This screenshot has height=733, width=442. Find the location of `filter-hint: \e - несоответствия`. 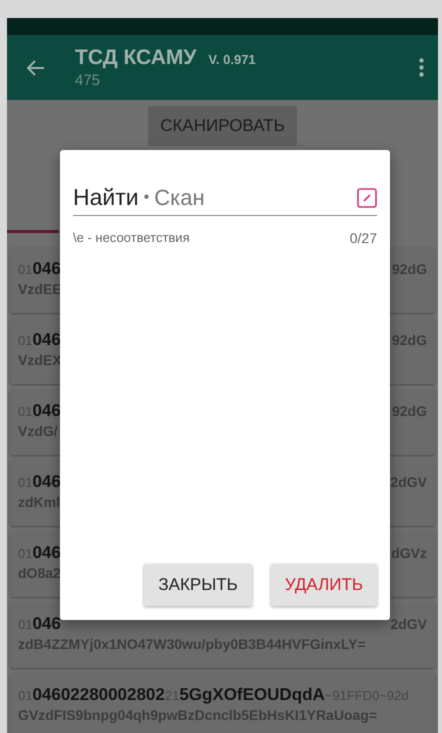

filter-hint: \e - несоответствия is located at coordinates (131, 238).